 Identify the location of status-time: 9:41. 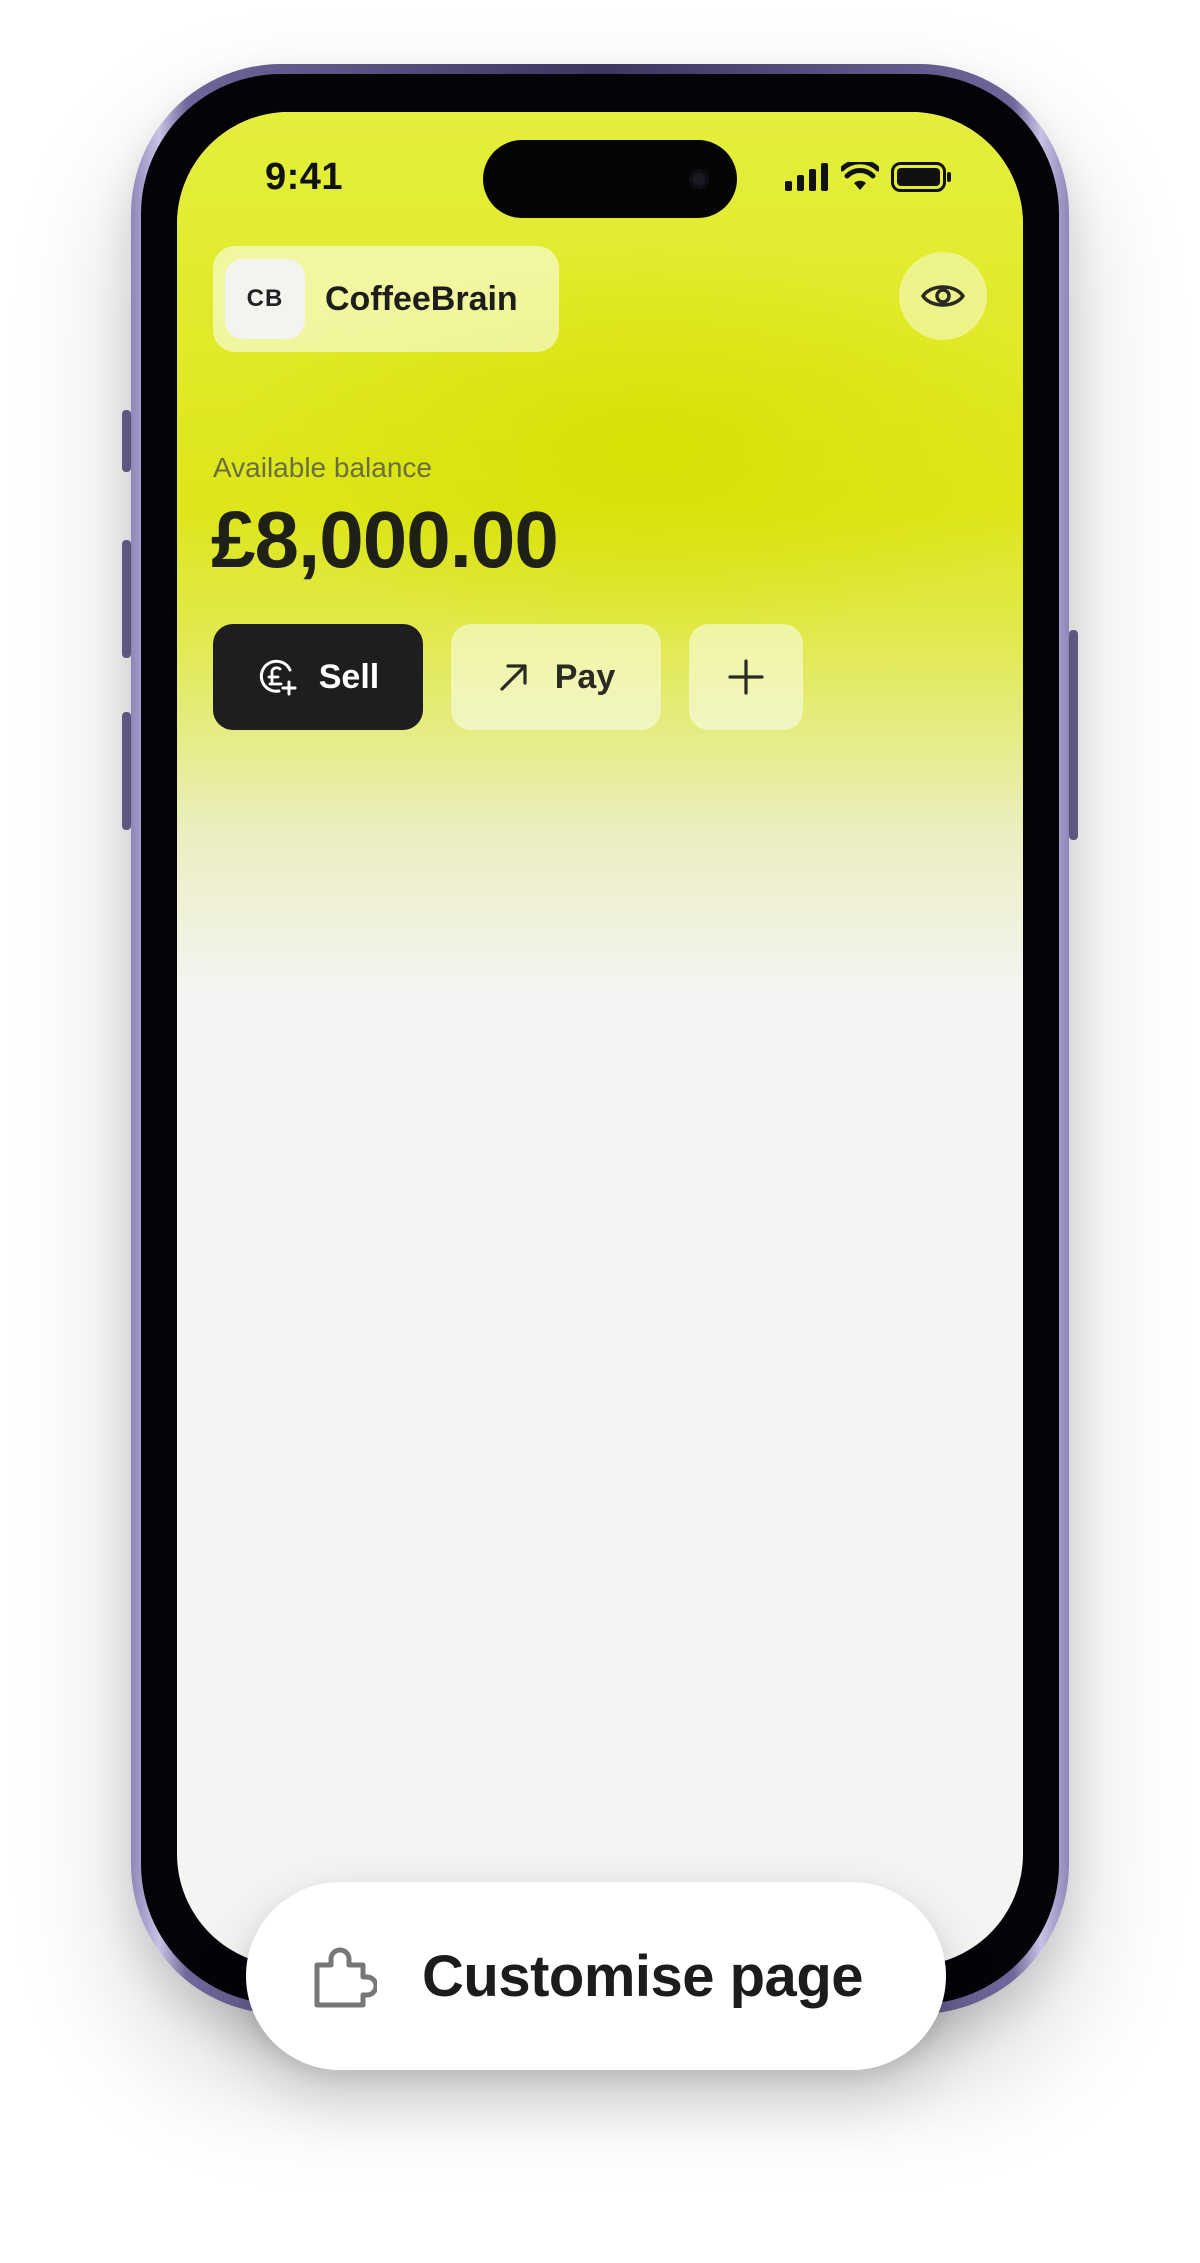
(304, 177).